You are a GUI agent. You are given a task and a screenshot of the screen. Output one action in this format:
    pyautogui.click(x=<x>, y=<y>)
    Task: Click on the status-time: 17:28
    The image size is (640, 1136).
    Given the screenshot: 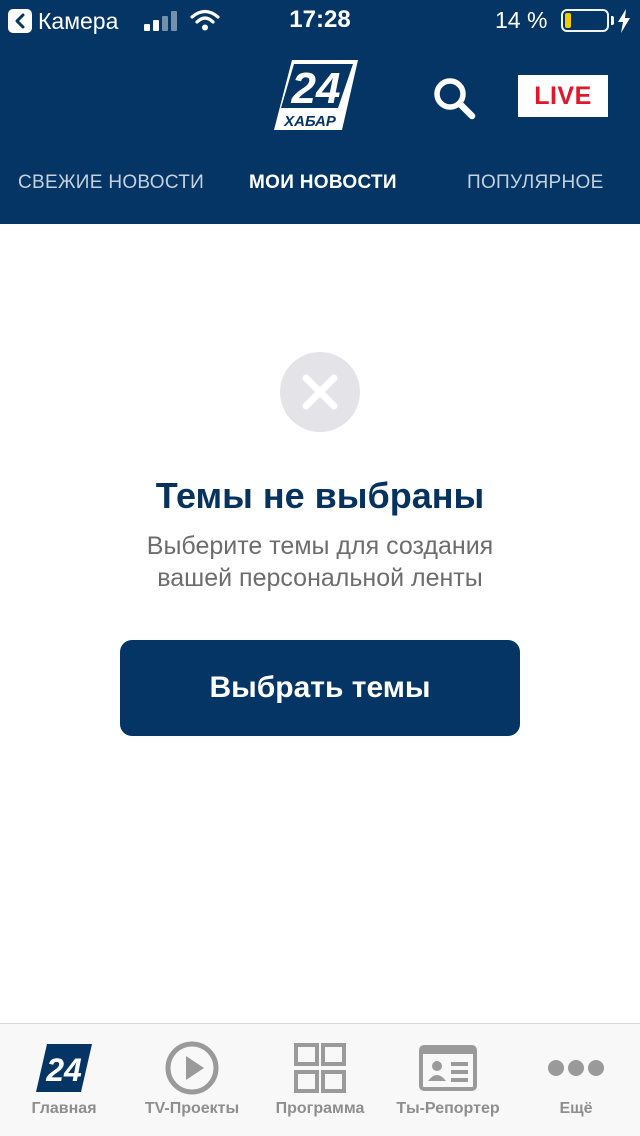 What is the action you would take?
    pyautogui.click(x=320, y=19)
    